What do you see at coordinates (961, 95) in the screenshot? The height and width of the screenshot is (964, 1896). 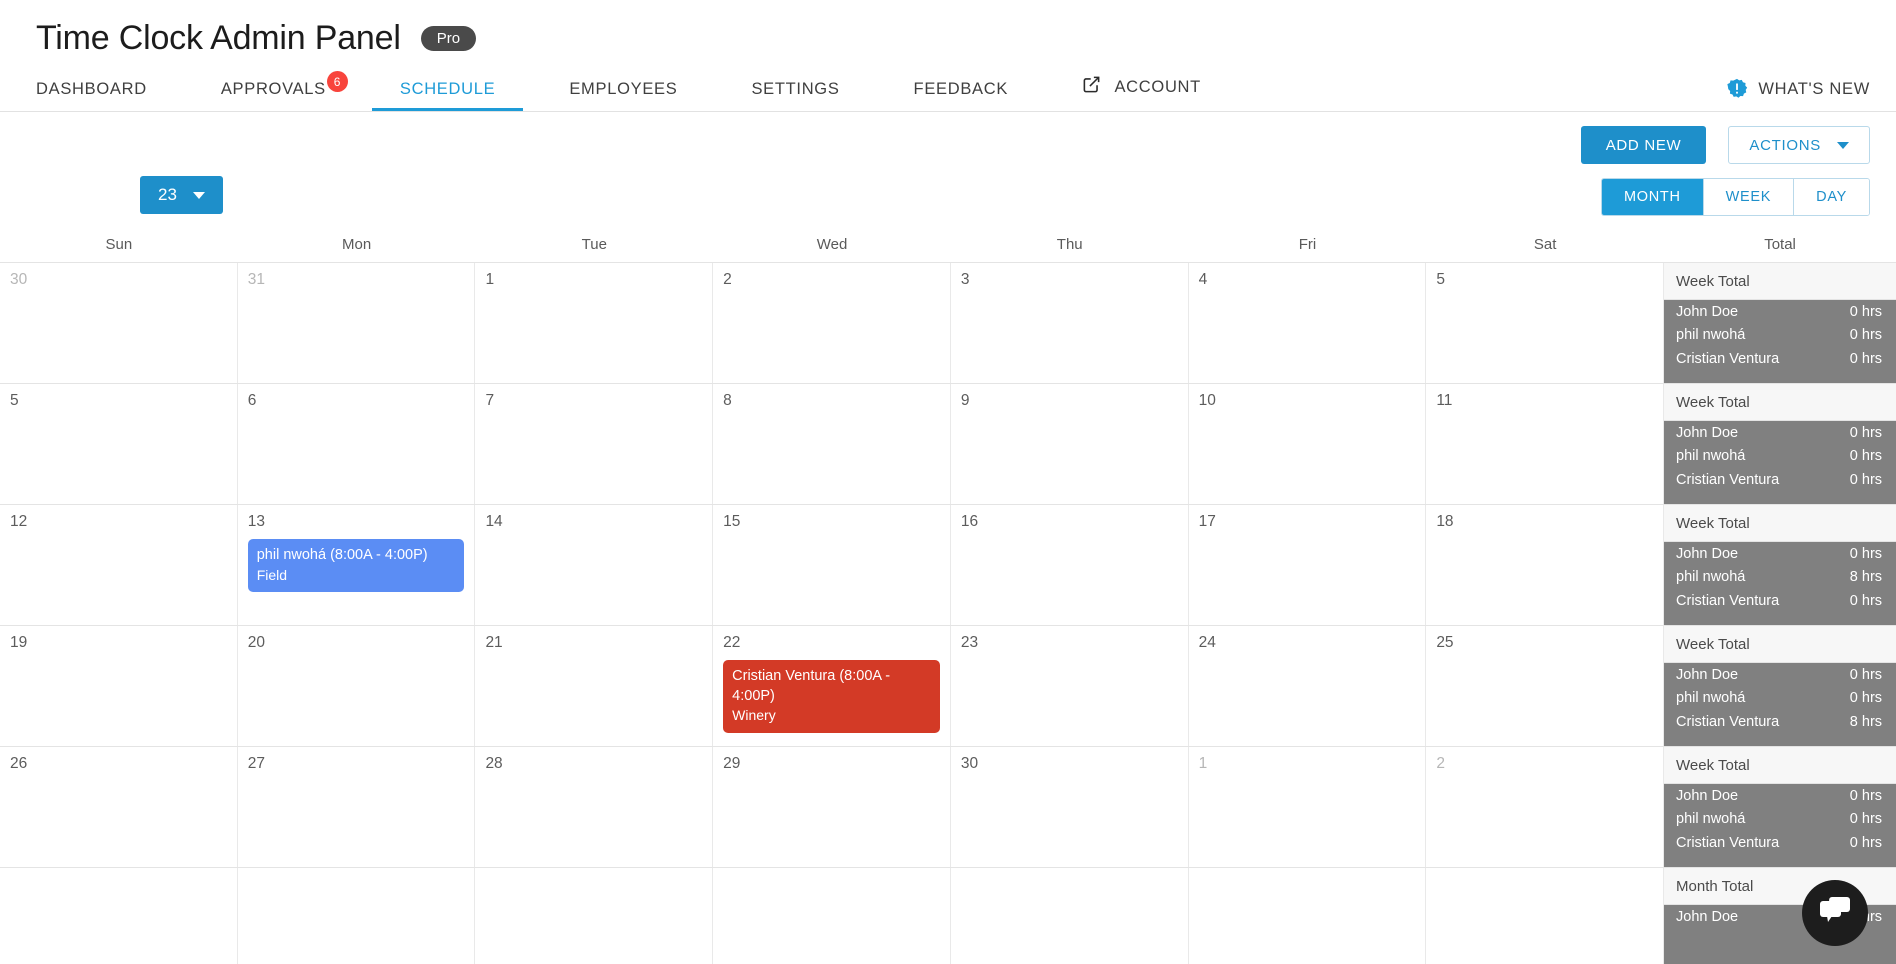 I see `nav-item-feedback: FEEDBACK` at bounding box center [961, 95].